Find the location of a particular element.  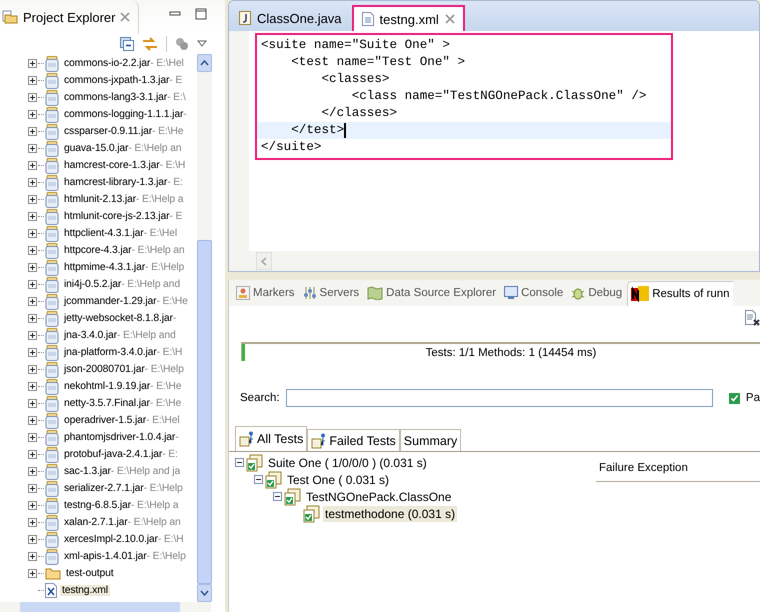

tree-item: phantomjsdriver-1.0.4.jar- is located at coordinates (121, 437).